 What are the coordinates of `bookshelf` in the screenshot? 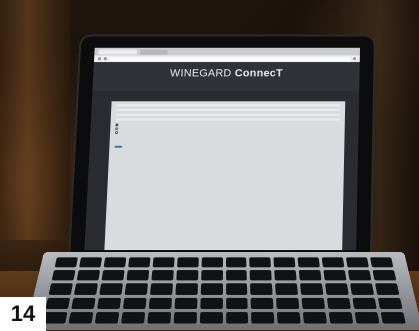 It's located at (35, 120).